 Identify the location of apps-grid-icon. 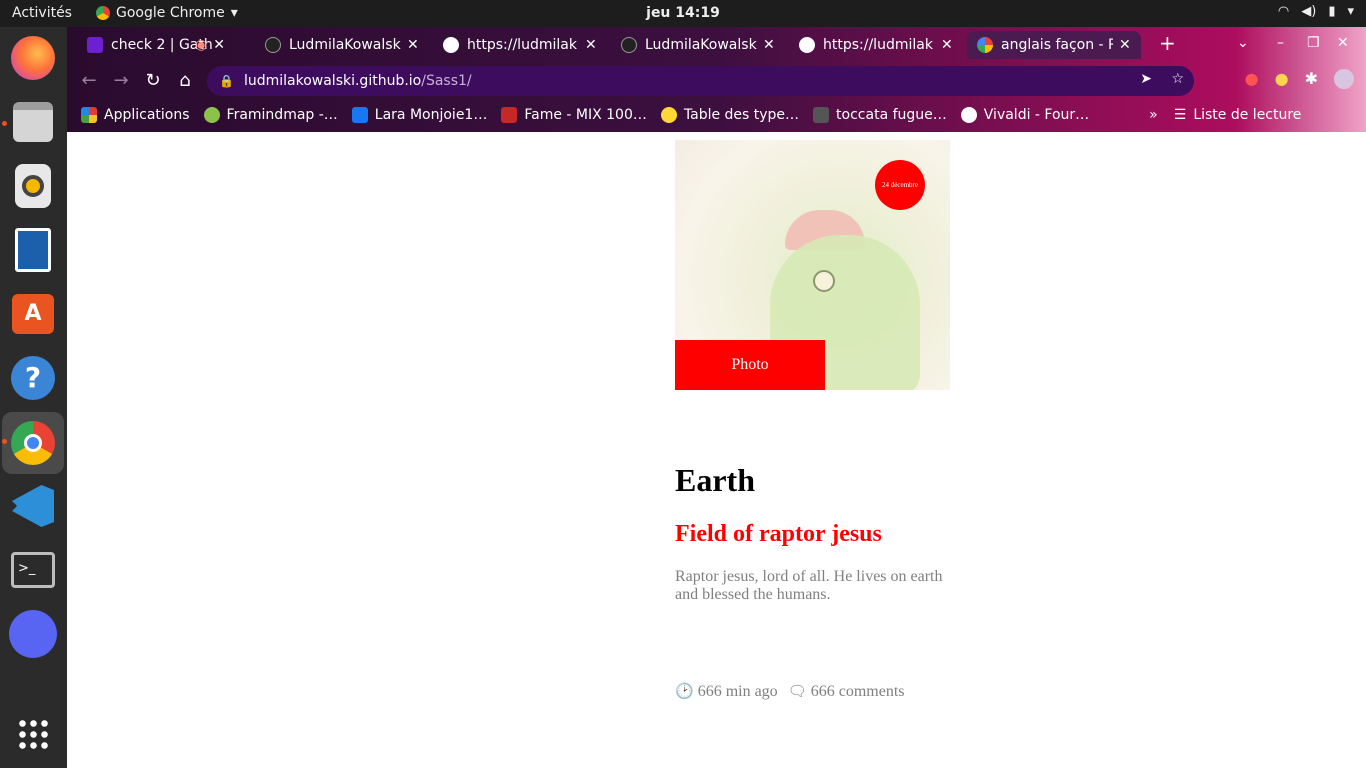
(89, 115).